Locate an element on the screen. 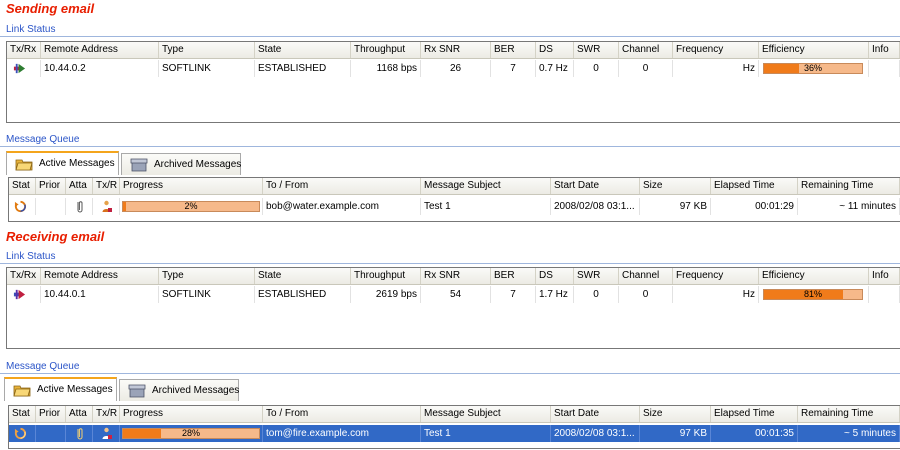 The image size is (900, 450). section-heading: Receiving email is located at coordinates (55, 236).